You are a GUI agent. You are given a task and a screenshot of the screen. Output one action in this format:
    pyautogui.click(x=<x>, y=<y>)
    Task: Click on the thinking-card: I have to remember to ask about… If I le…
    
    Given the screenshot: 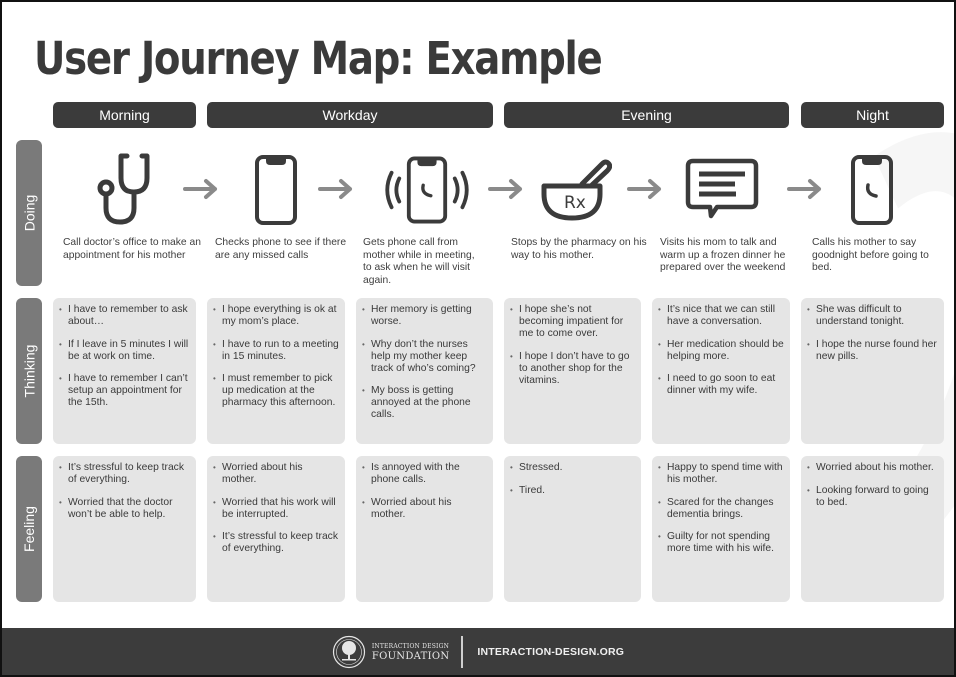 What is the action you would take?
    pyautogui.click(x=124, y=371)
    